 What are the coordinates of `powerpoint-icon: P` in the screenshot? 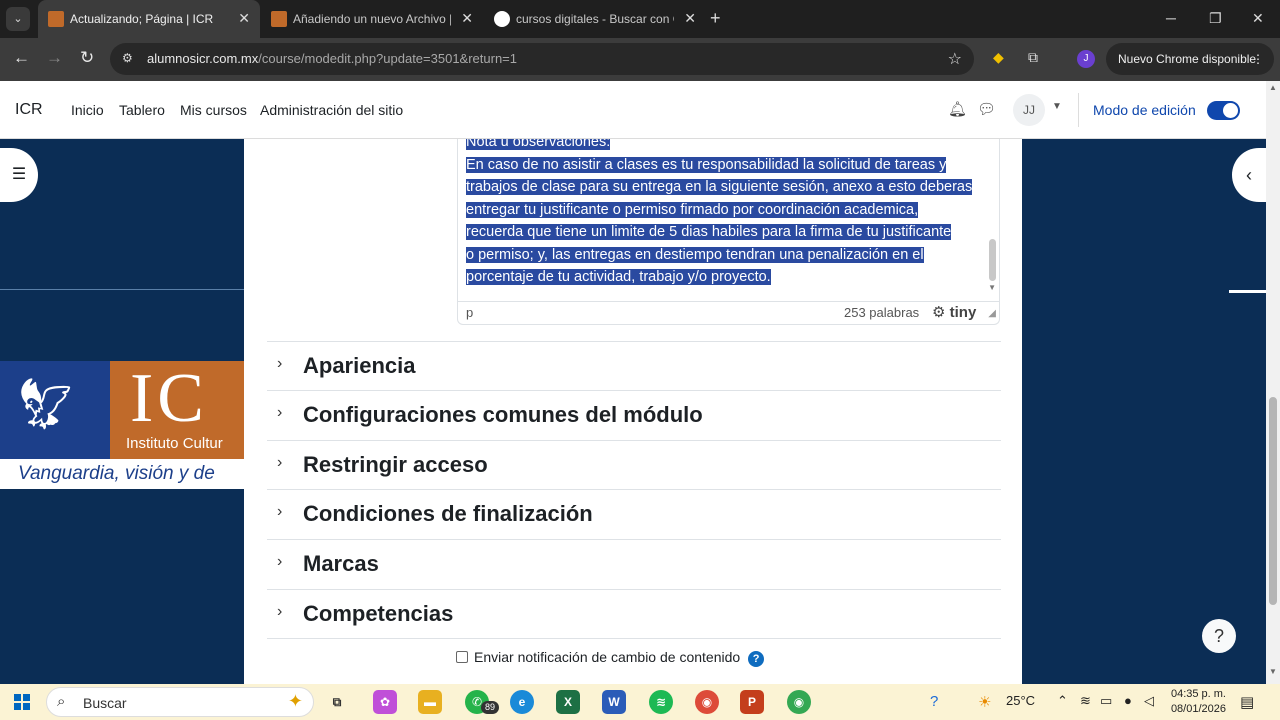 It's located at (752, 702).